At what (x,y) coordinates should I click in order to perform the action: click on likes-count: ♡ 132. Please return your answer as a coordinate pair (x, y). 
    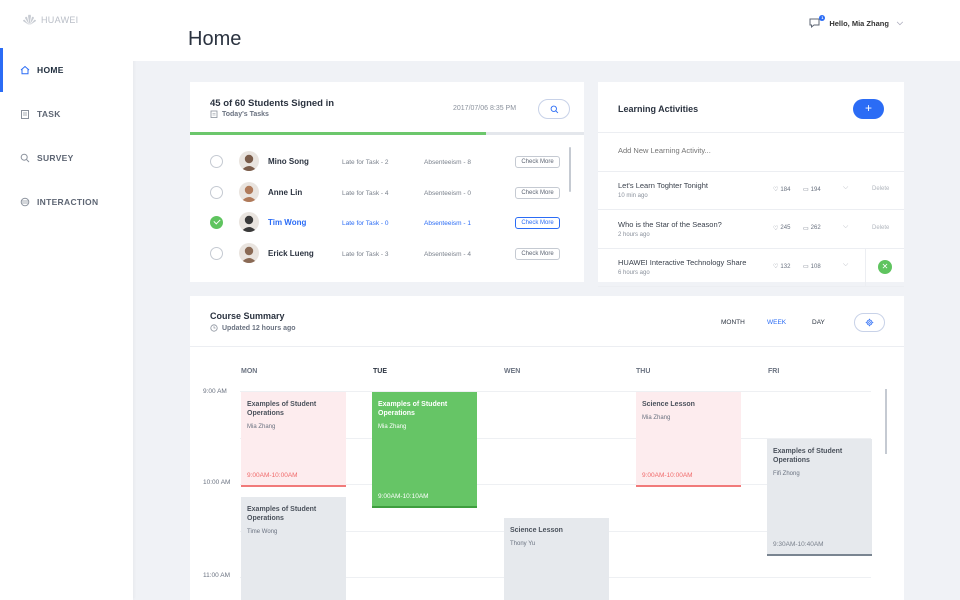
    Looking at the image, I should click on (781, 267).